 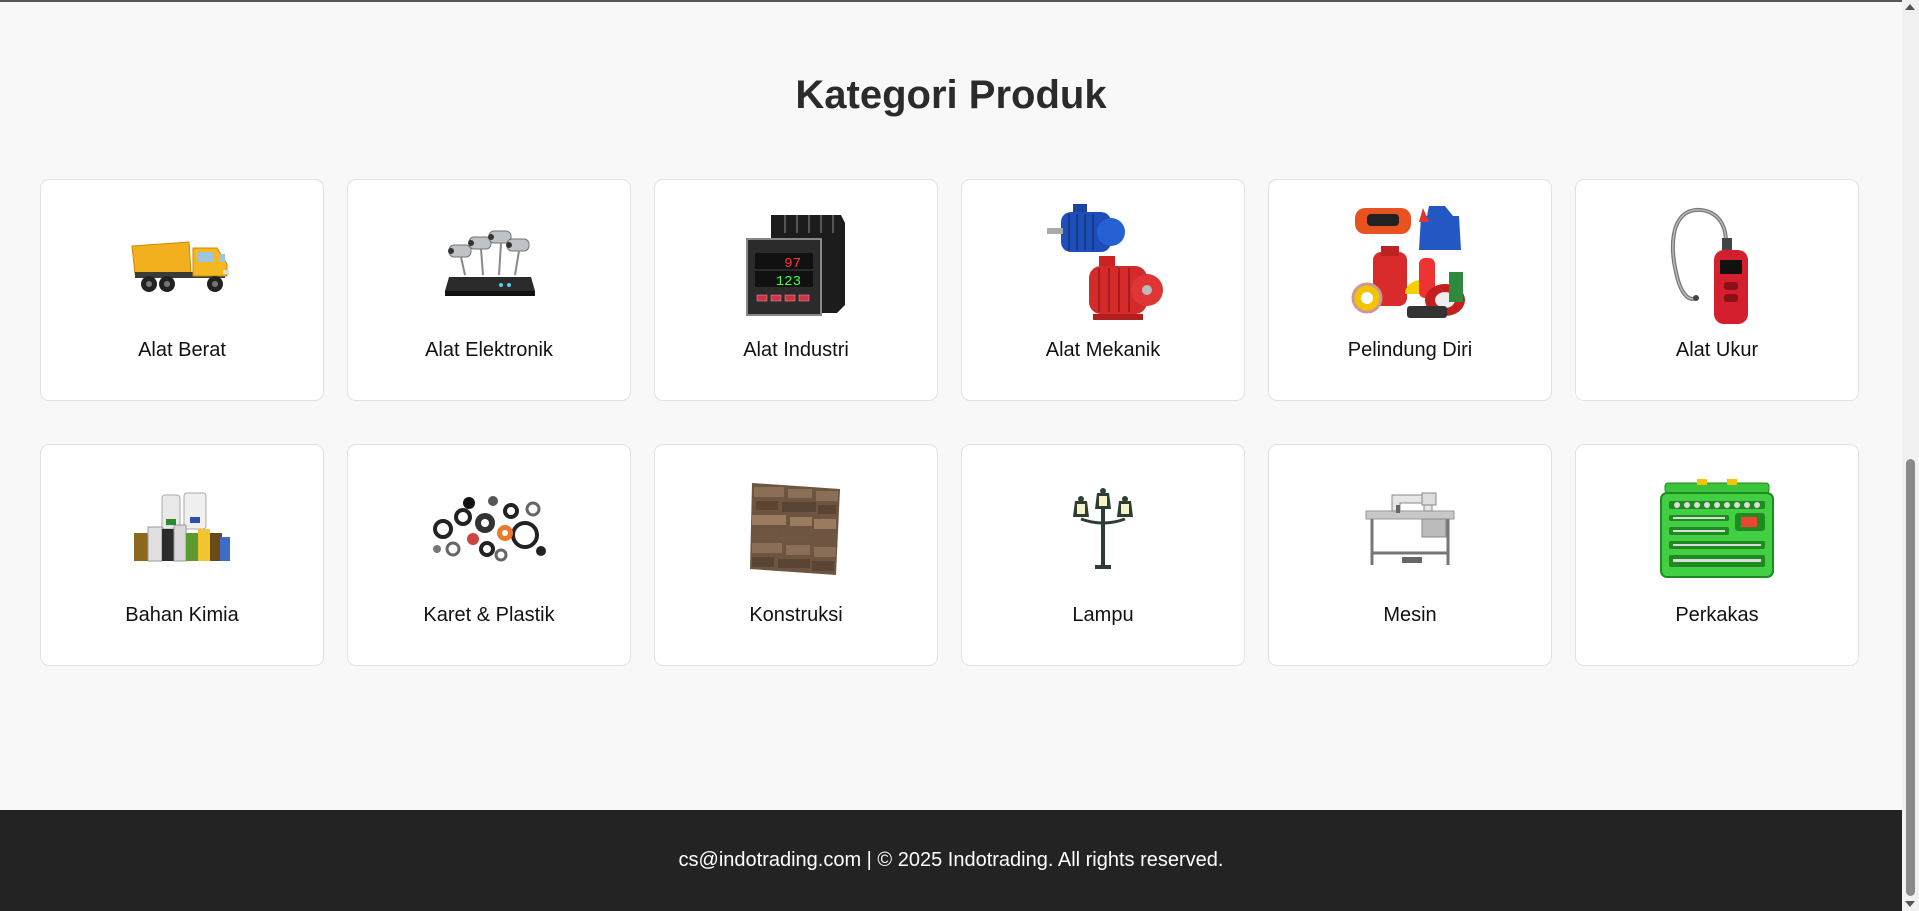 What do you see at coordinates (1410, 529) in the screenshot?
I see `sewing-machine-icon` at bounding box center [1410, 529].